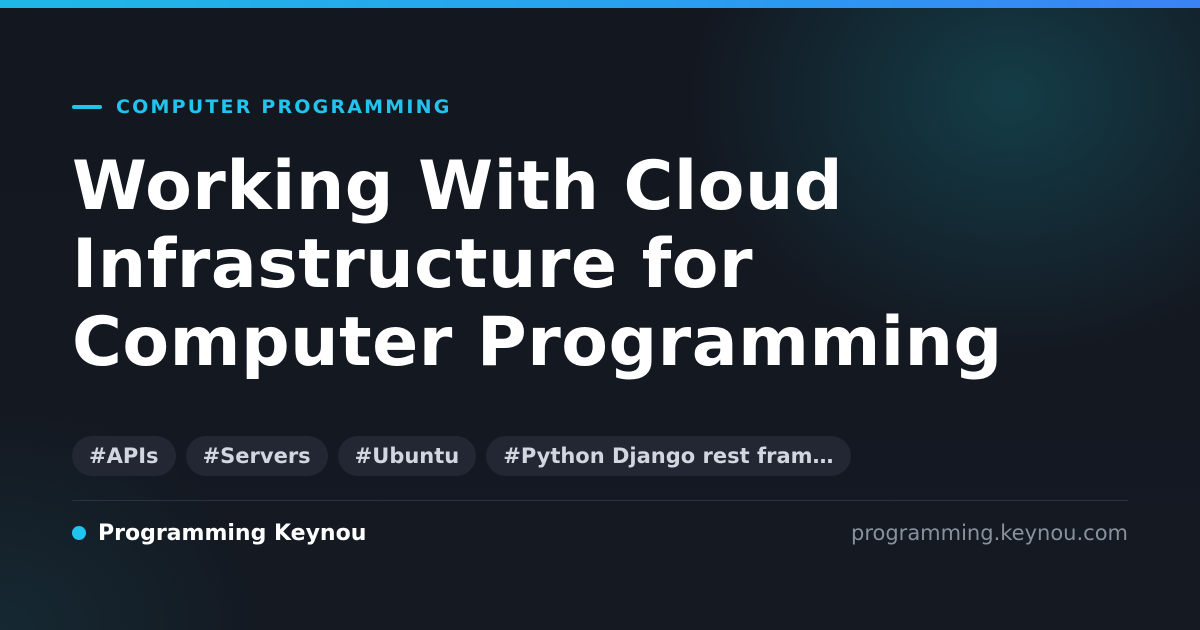 The height and width of the screenshot is (630, 1200). I want to click on title-line: Working With Cloud, so click(458, 186).